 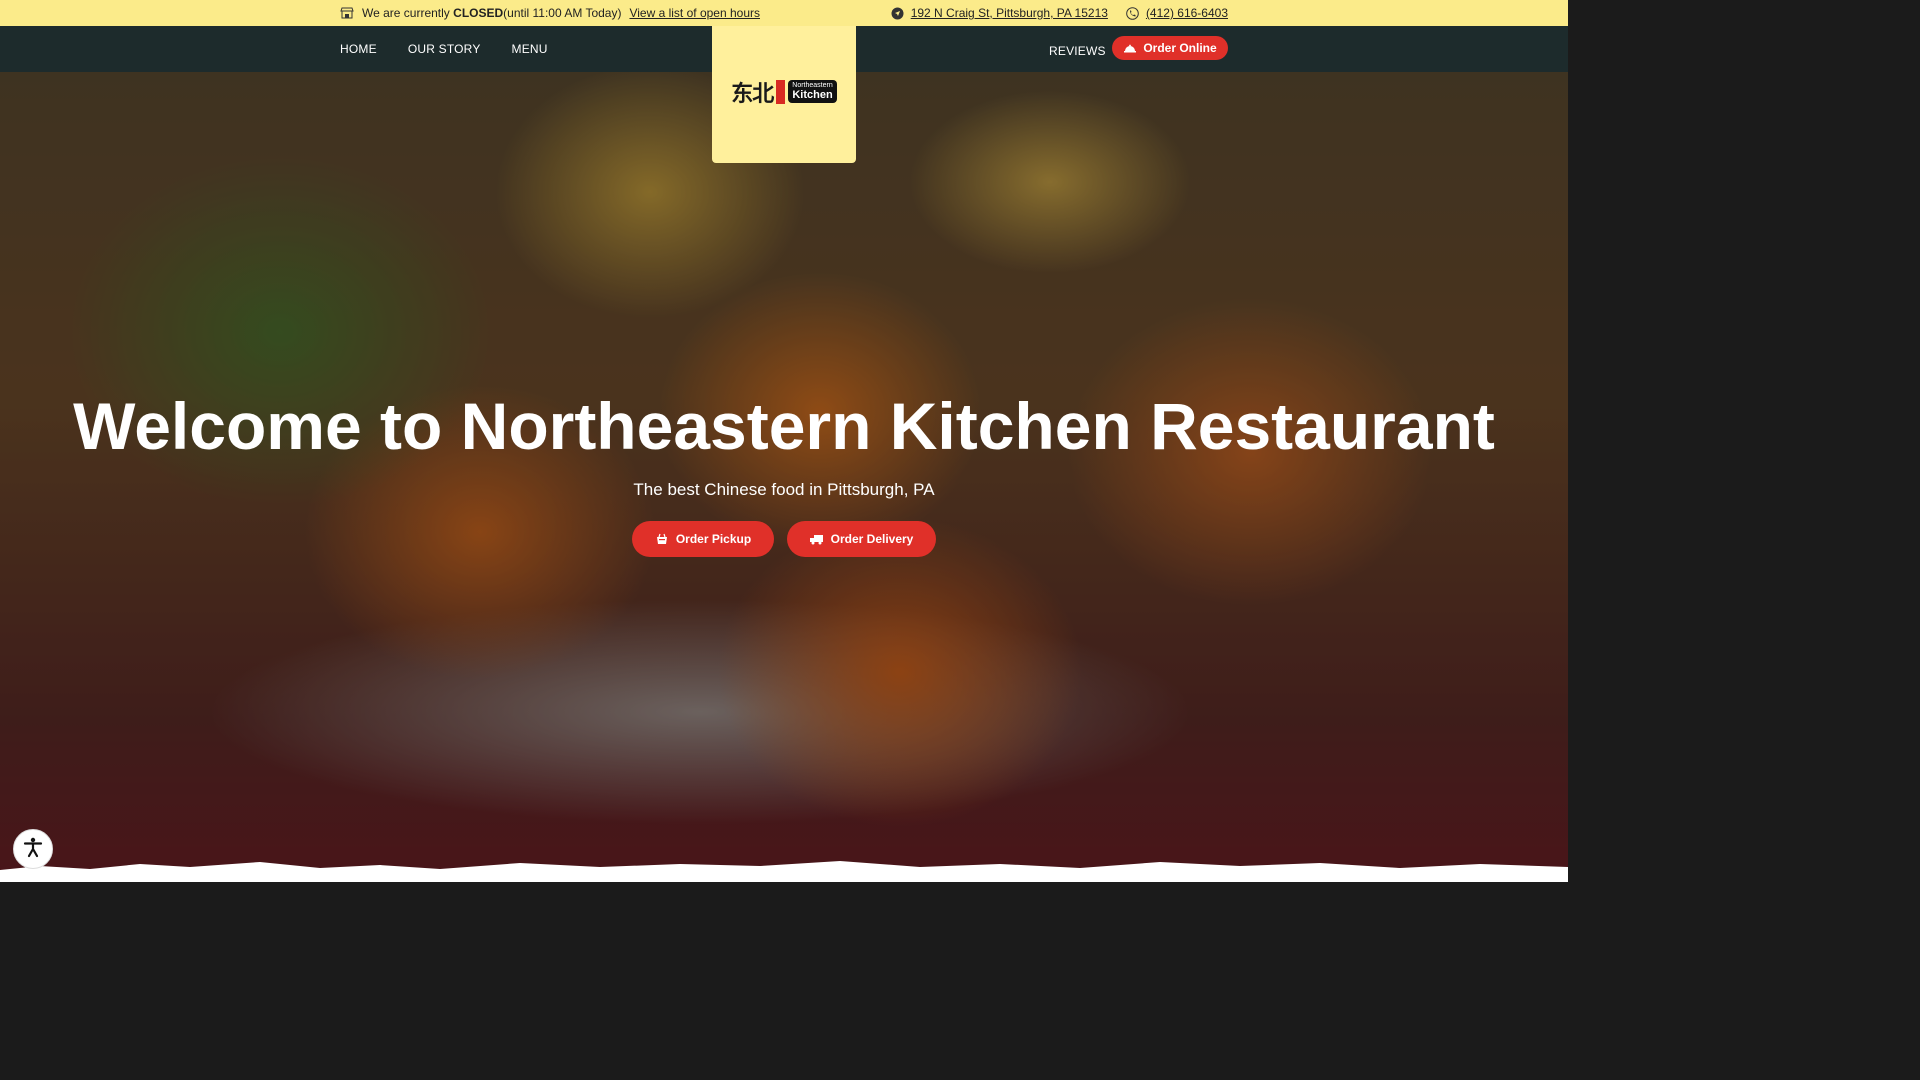 What do you see at coordinates (781, 91) in the screenshot?
I see `logo-stamp` at bounding box center [781, 91].